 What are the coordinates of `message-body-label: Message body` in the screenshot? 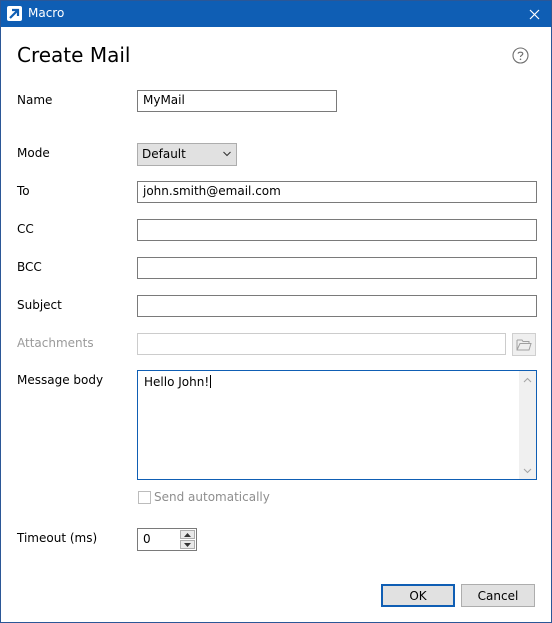 It's located at (60, 380).